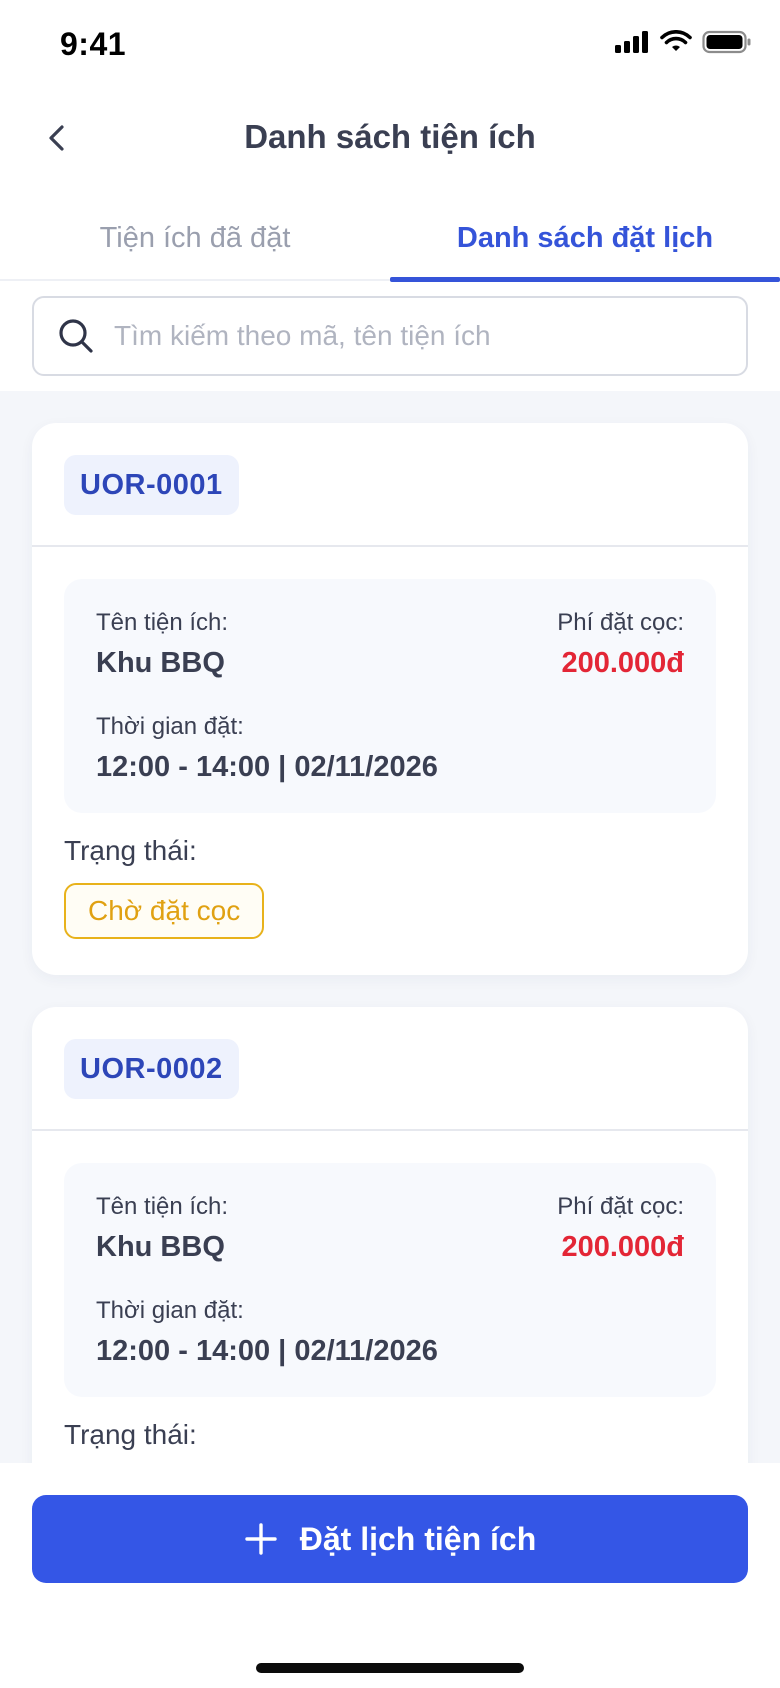 The image size is (780, 1688). Describe the element at coordinates (390, 45) in the screenshot. I see `status-bar: 9:41` at that location.